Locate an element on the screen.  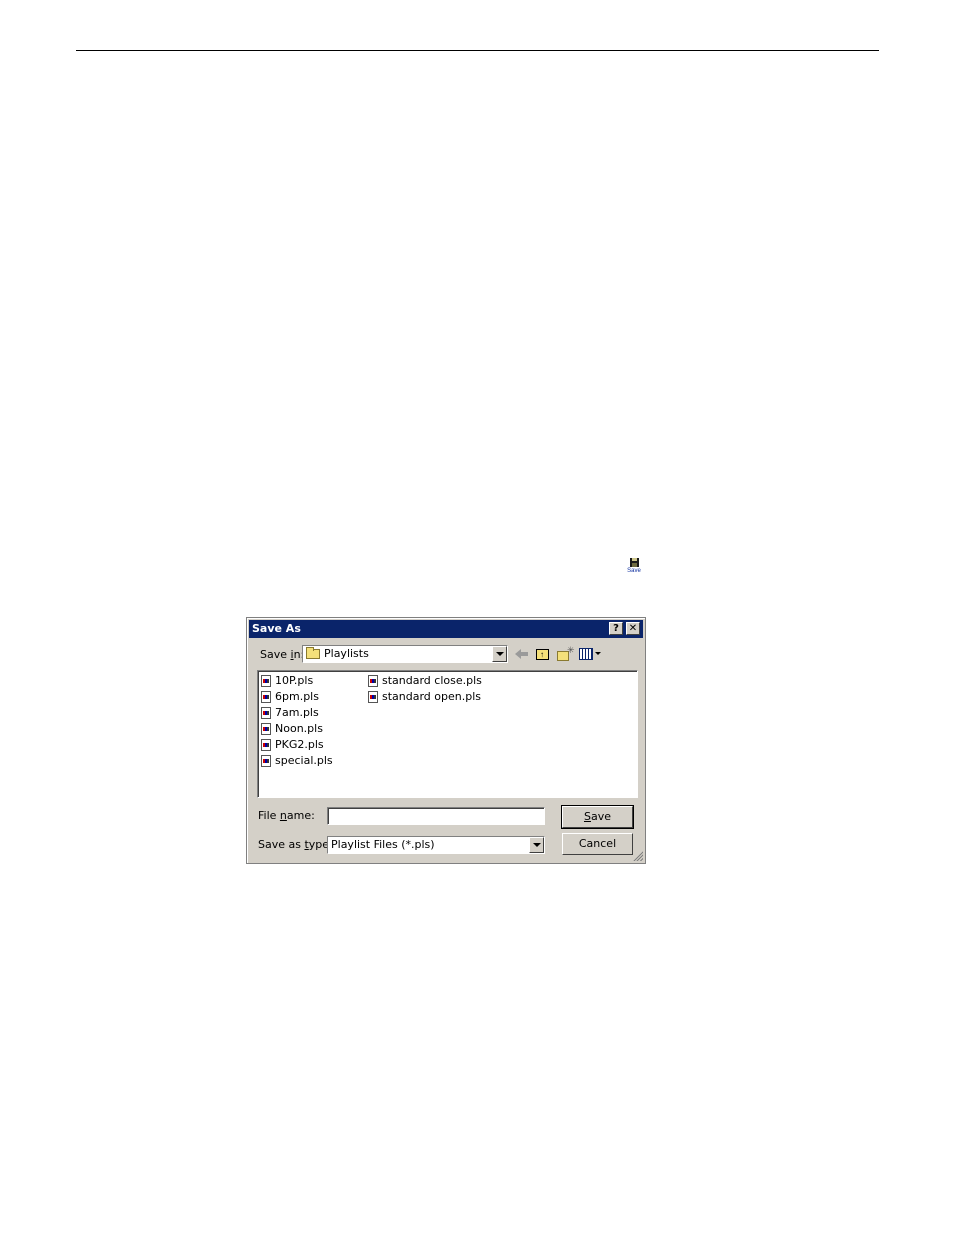
save-as-type-value: Playlist Files (*.pls) is located at coordinates (383, 844).